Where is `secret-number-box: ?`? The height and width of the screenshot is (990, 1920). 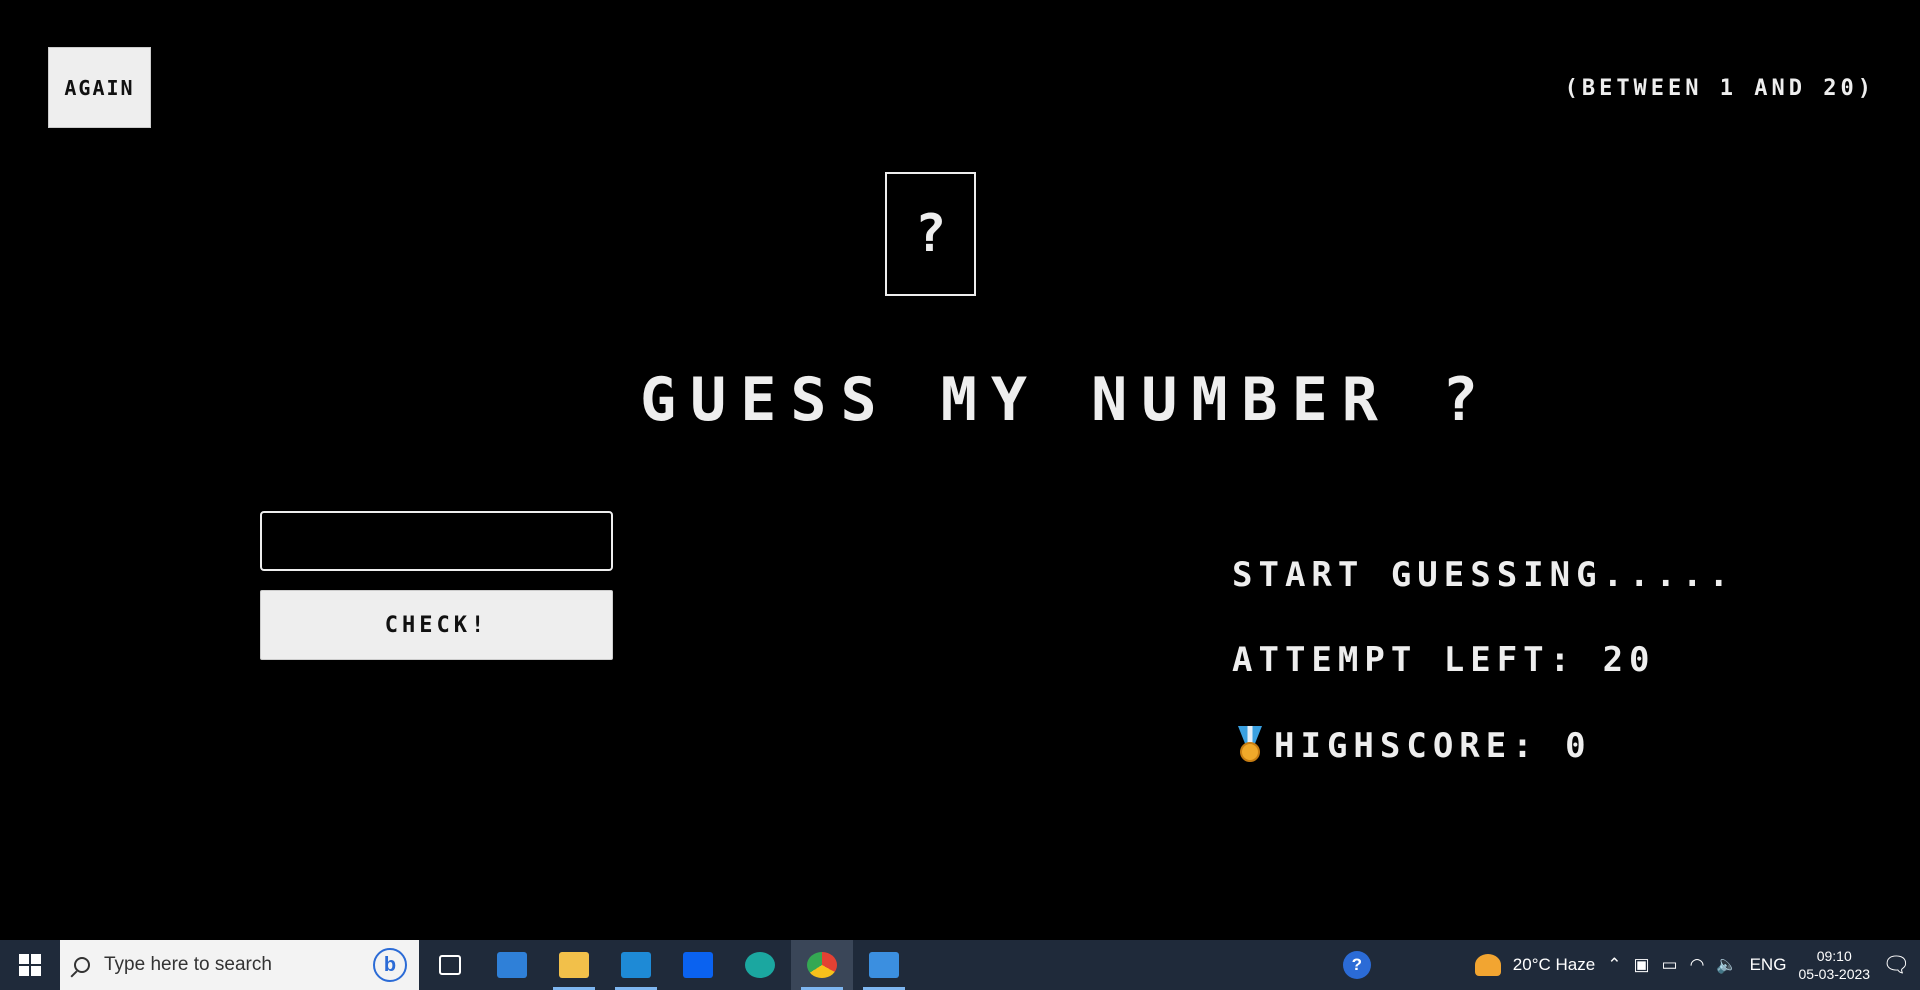 secret-number-box: ? is located at coordinates (930, 234).